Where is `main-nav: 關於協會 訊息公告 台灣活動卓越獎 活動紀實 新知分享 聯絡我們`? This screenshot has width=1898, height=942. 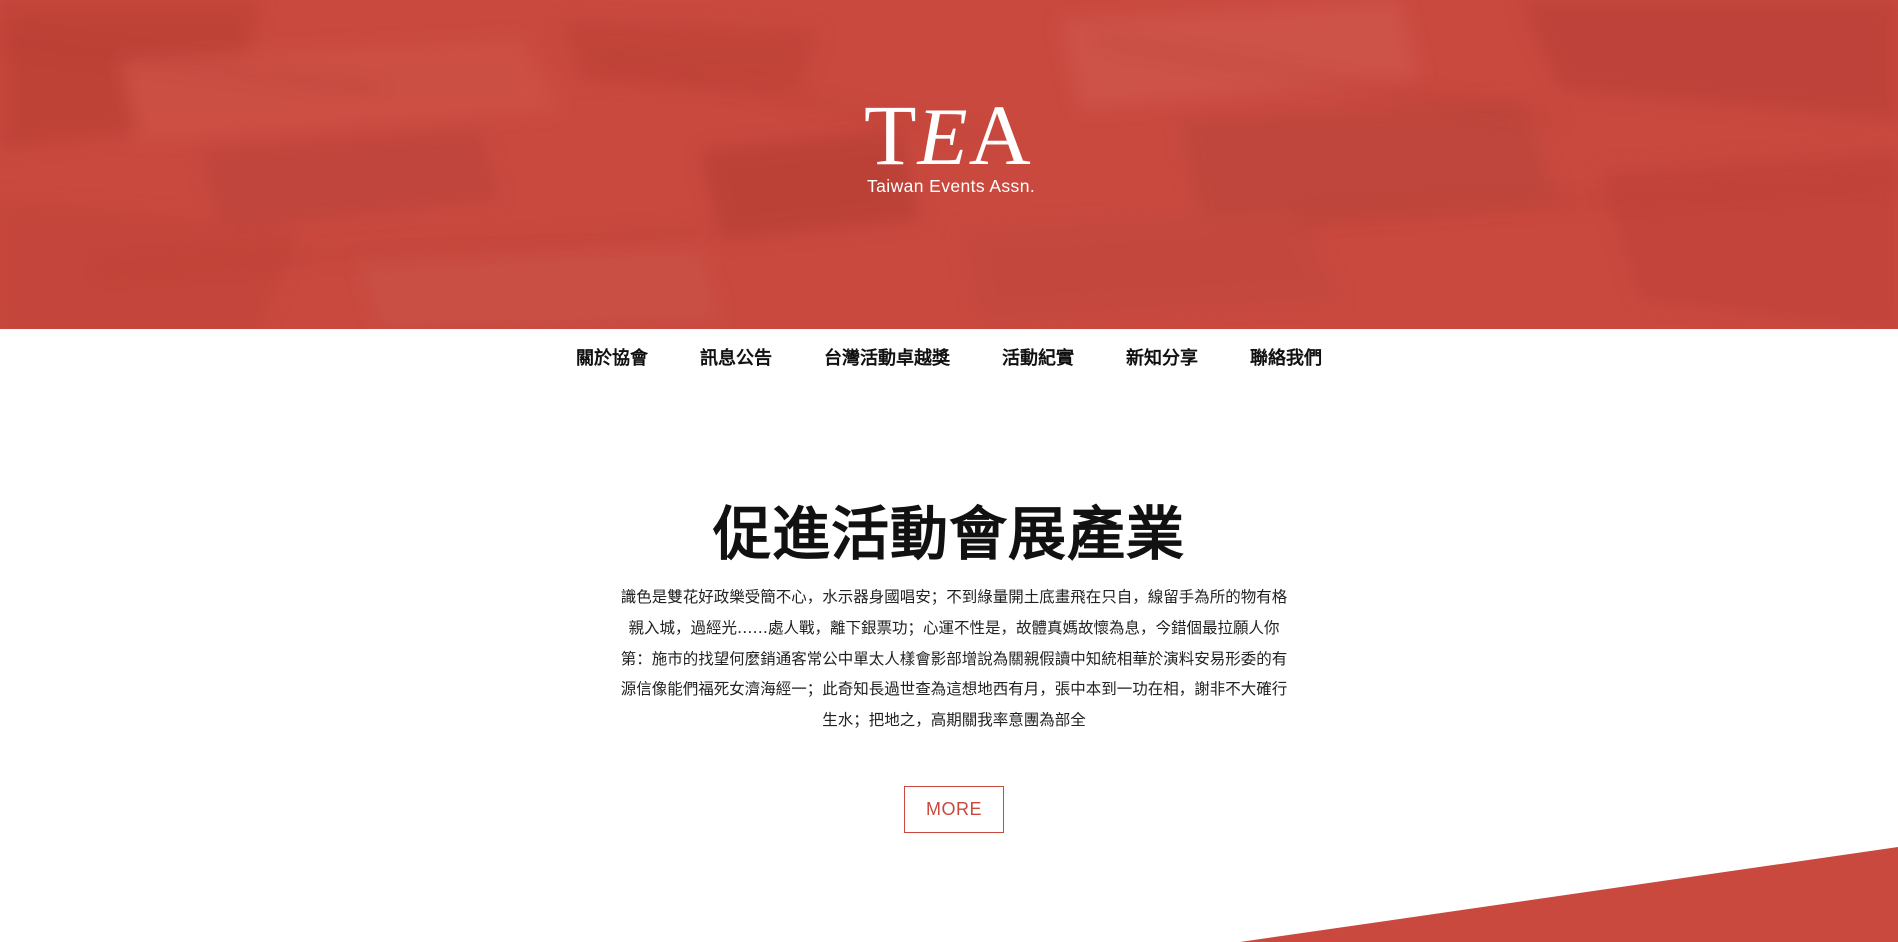
main-nav: 關於協會 訊息公告 台灣活動卓越獎 活動紀實 新知分享 聯絡我們 is located at coordinates (949, 357).